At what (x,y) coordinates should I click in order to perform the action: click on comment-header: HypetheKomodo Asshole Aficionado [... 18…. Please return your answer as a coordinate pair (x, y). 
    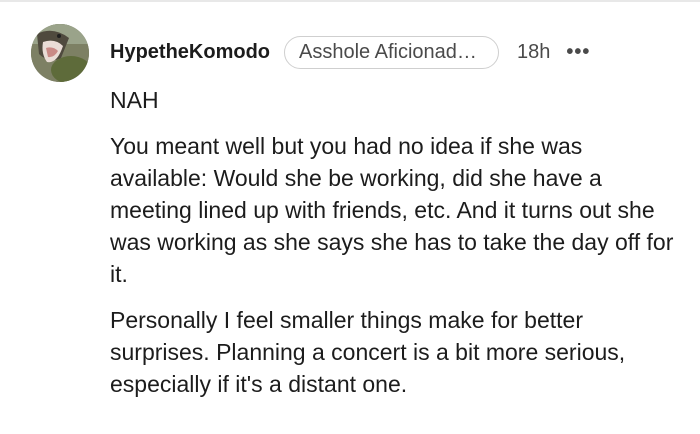
    Looking at the image, I should click on (350, 52).